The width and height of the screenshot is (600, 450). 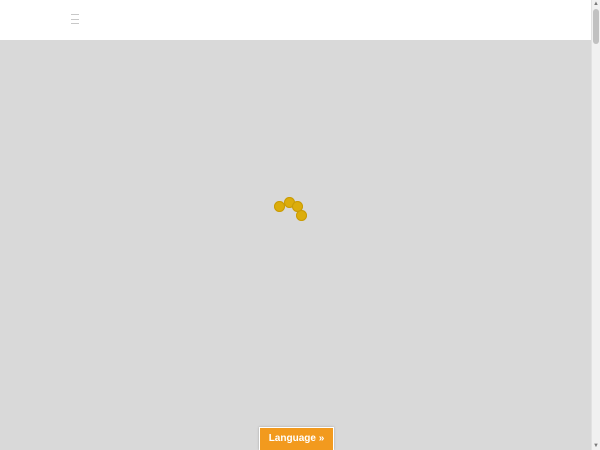 I want to click on scrollbar-thumb, so click(x=596, y=26).